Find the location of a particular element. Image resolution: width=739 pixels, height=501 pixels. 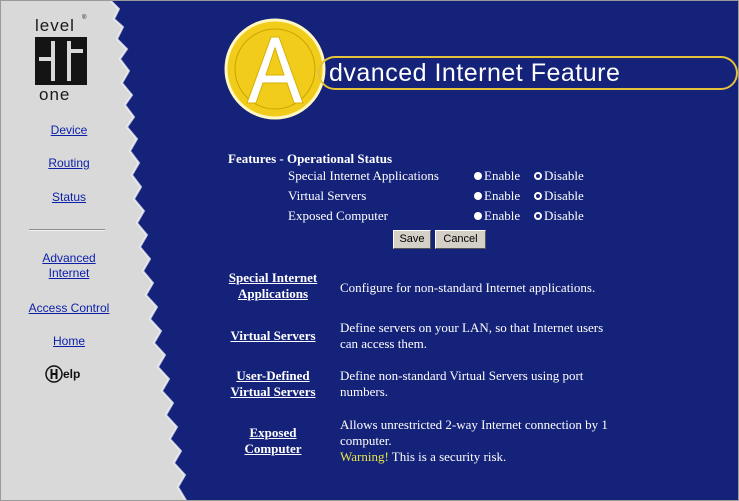

cancel-button: Cancel is located at coordinates (460, 239).